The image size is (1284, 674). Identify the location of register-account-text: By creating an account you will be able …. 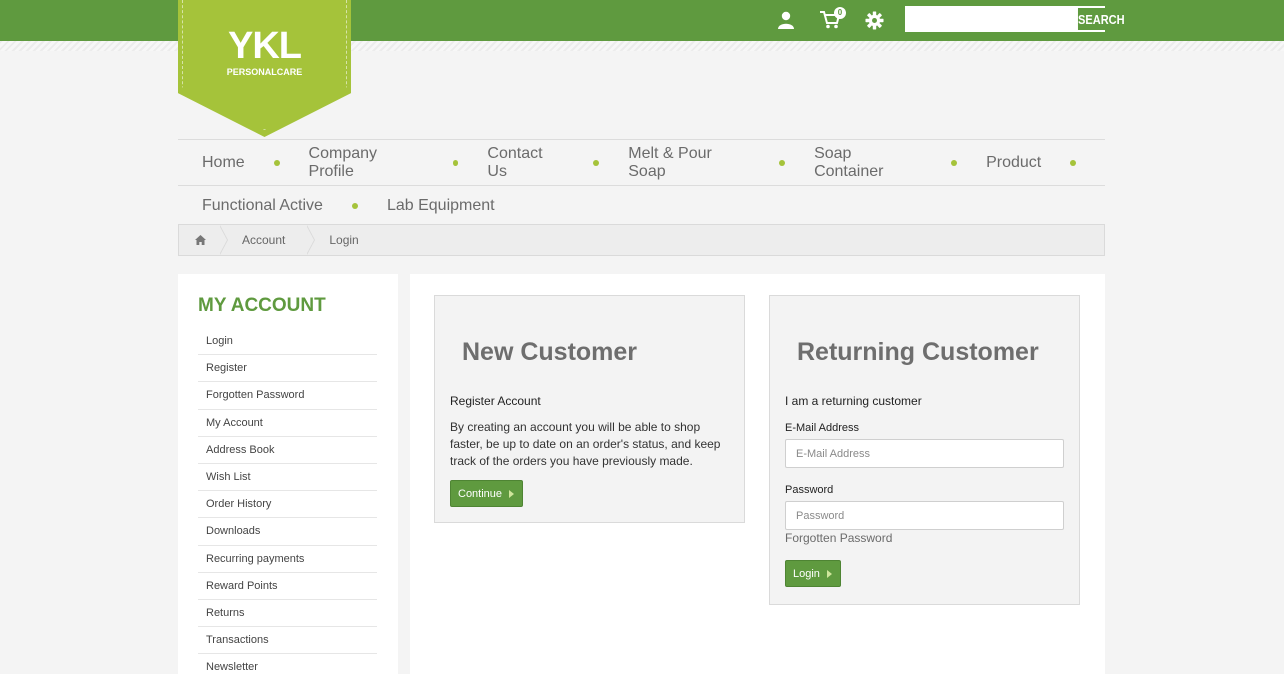
(585, 444).